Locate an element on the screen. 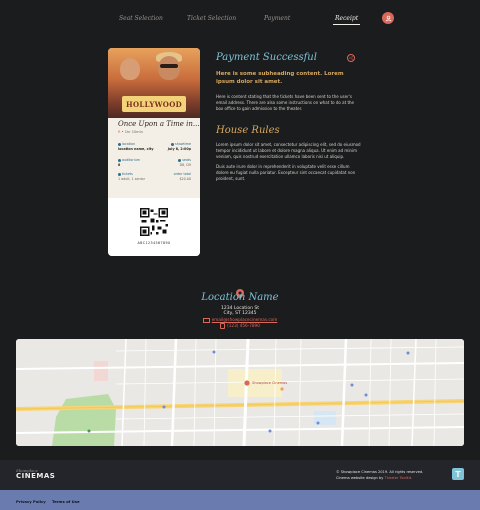 The image size is (480, 510). location-icon is located at coordinates (119, 144).